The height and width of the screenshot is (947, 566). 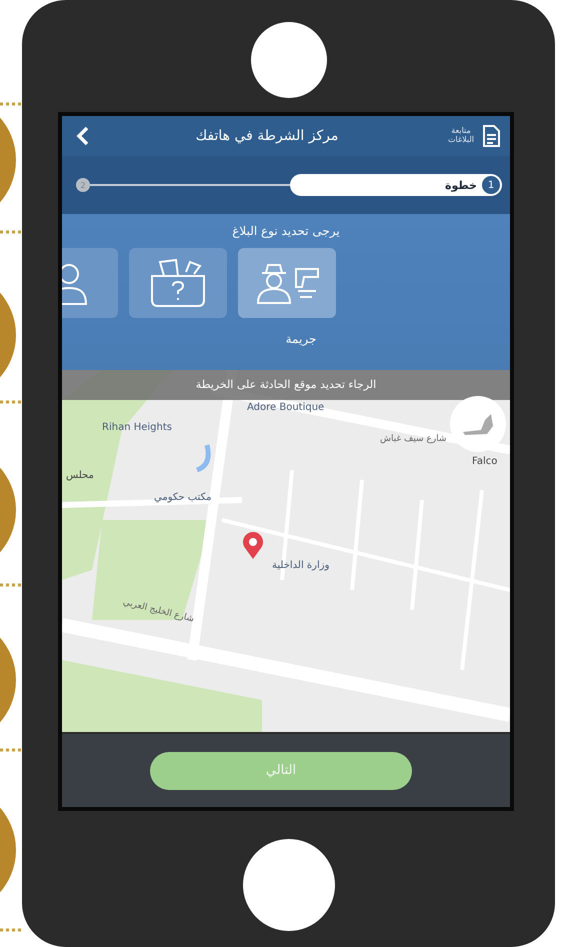 I want to click on box-question-icon, so click(x=178, y=283).